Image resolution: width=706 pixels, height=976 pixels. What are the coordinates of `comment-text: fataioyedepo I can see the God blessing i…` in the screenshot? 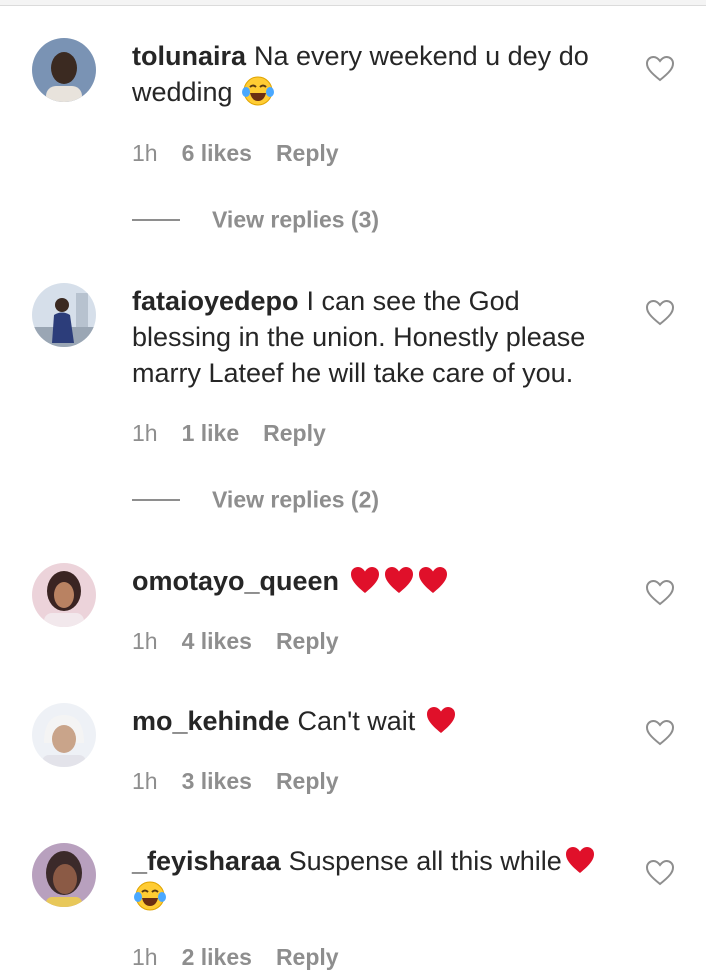 It's located at (372, 337).